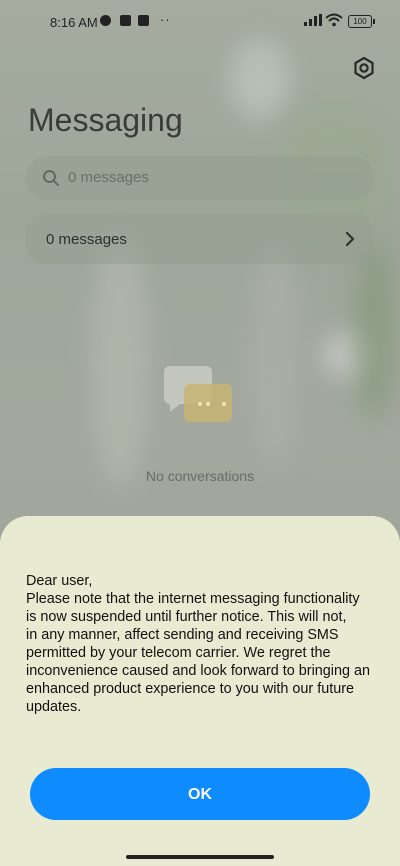 The height and width of the screenshot is (866, 400). Describe the element at coordinates (105, 120) in the screenshot. I see `page-title: Messaging` at that location.